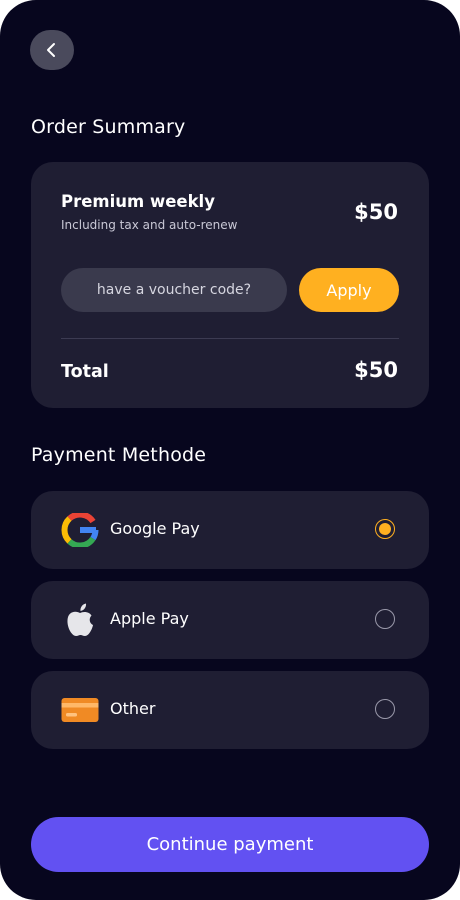 The width and height of the screenshot is (460, 900). What do you see at coordinates (174, 290) in the screenshot?
I see `voucher-input` at bounding box center [174, 290].